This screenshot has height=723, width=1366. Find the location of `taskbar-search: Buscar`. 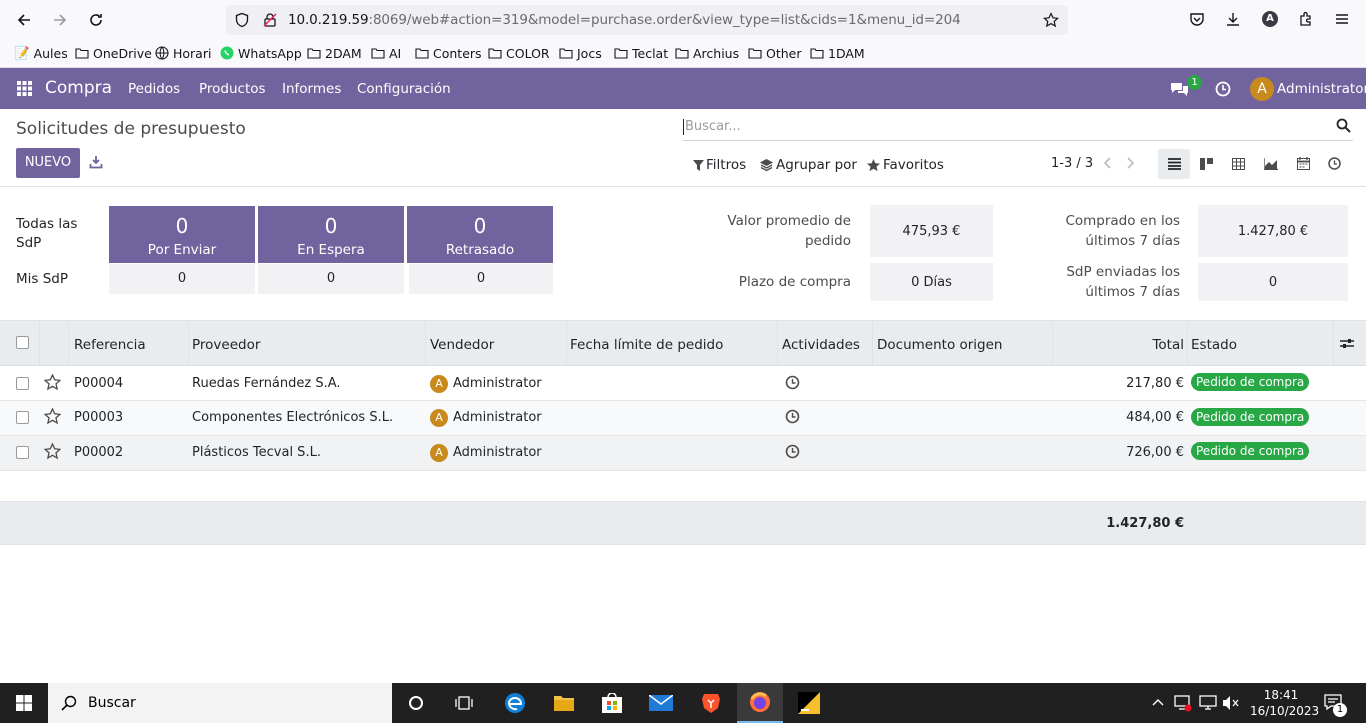

taskbar-search: Buscar is located at coordinates (220, 703).